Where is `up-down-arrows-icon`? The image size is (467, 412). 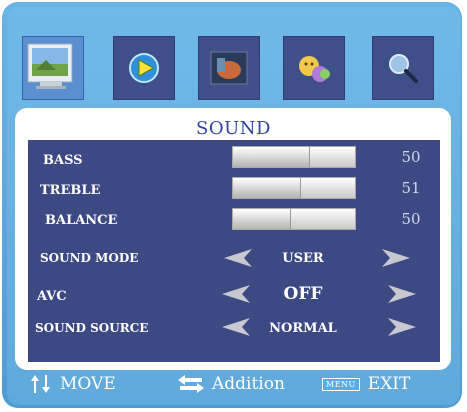 up-down-arrows-icon is located at coordinates (40, 384).